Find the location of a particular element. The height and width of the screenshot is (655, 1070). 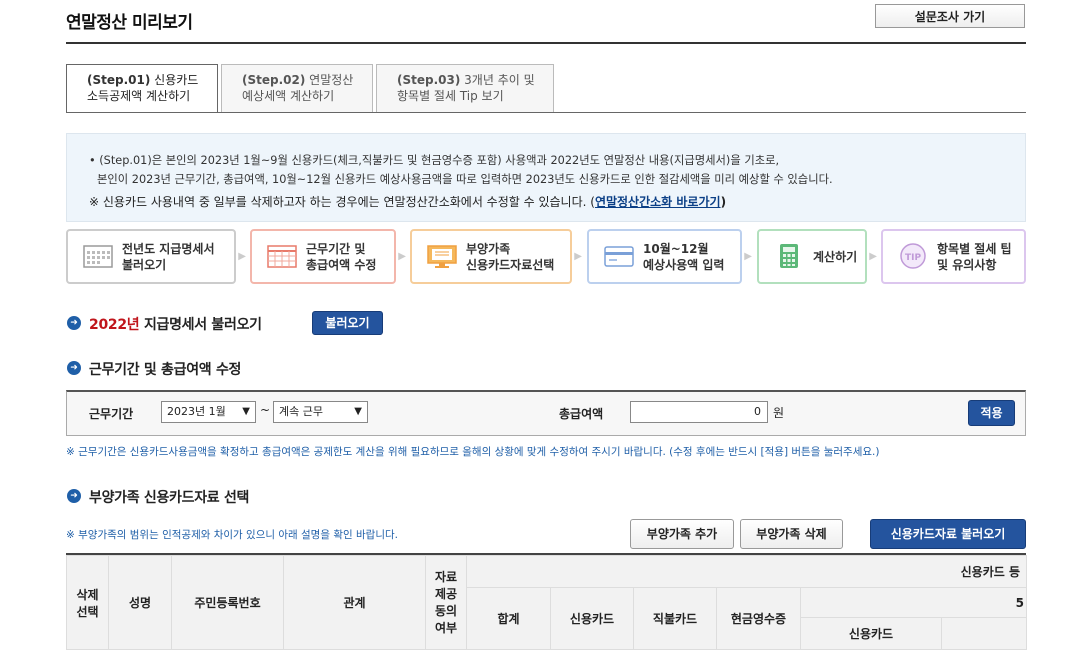

period-tilde: ~ is located at coordinates (265, 410).